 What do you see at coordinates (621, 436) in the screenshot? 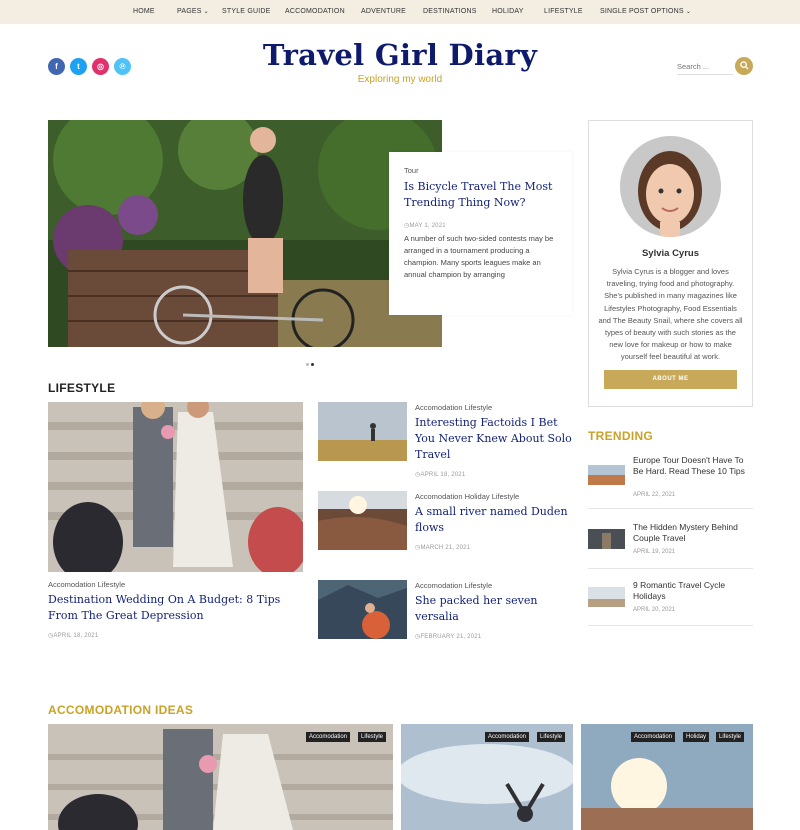
I see `trending-heading: TRENDING` at bounding box center [621, 436].